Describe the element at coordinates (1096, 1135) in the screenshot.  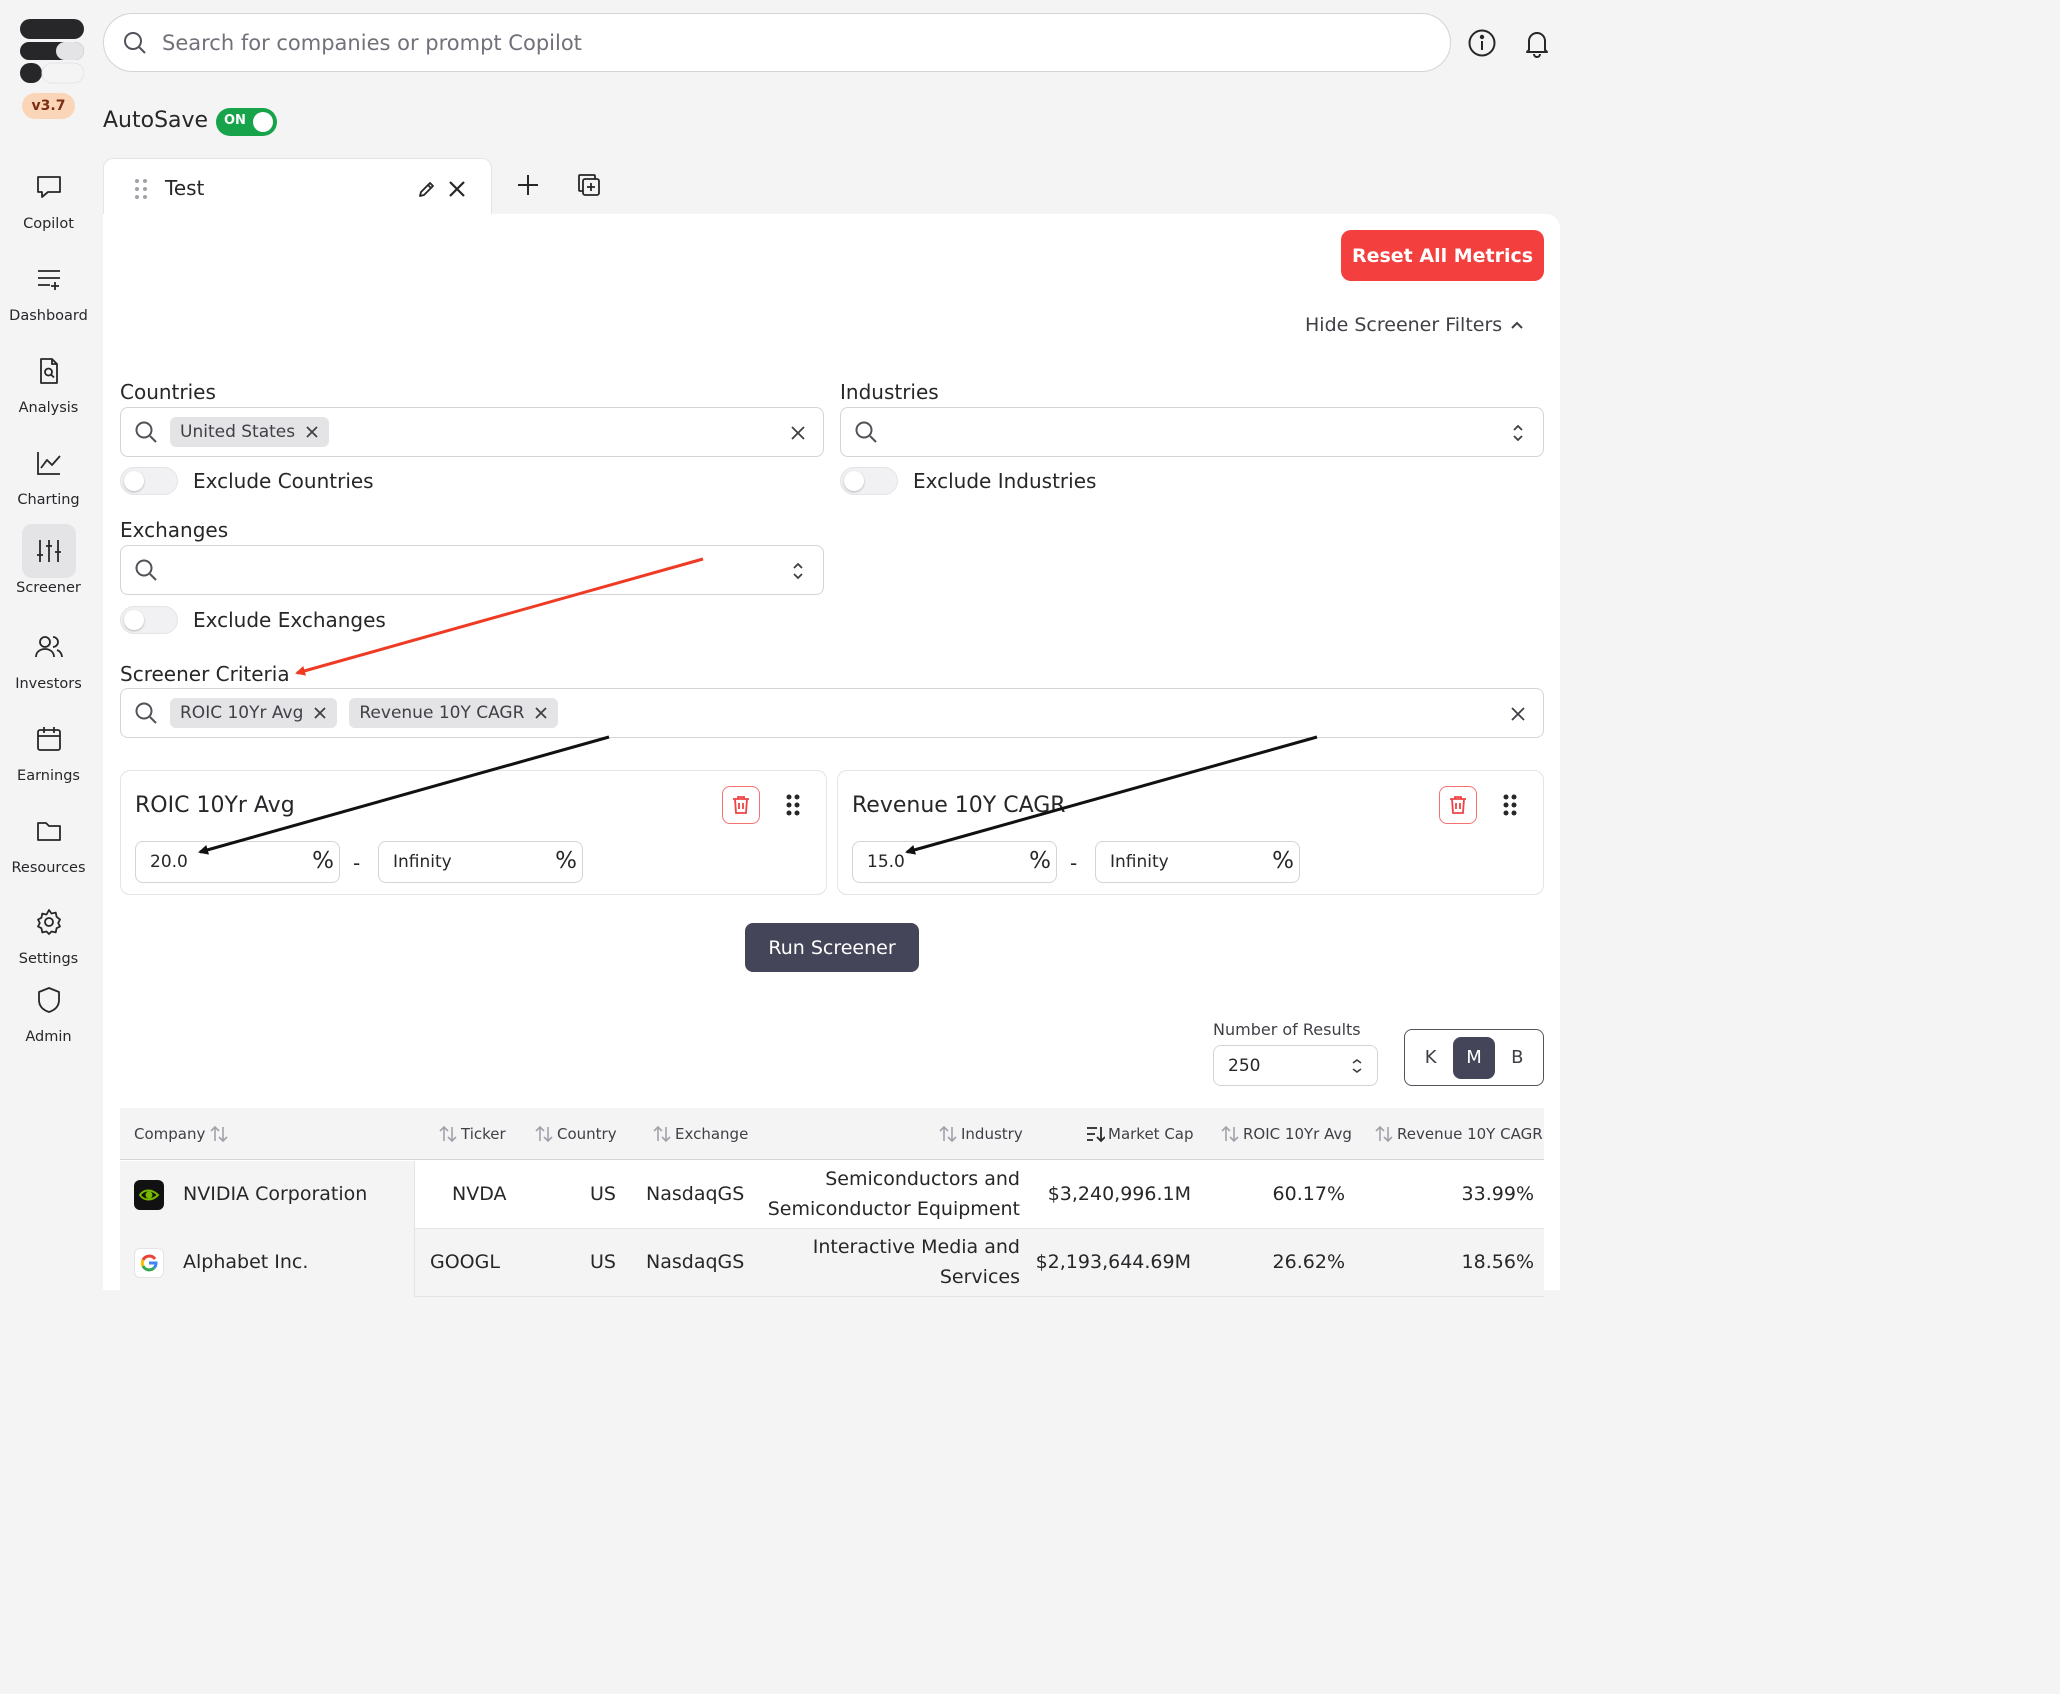
I see `sort-desc-icon` at that location.